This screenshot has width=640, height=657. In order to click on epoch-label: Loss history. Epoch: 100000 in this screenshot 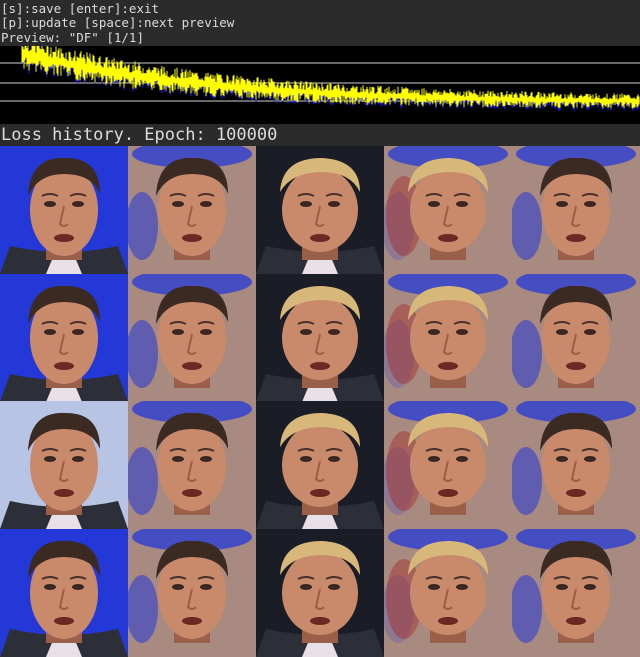, I will do `click(139, 135)`.